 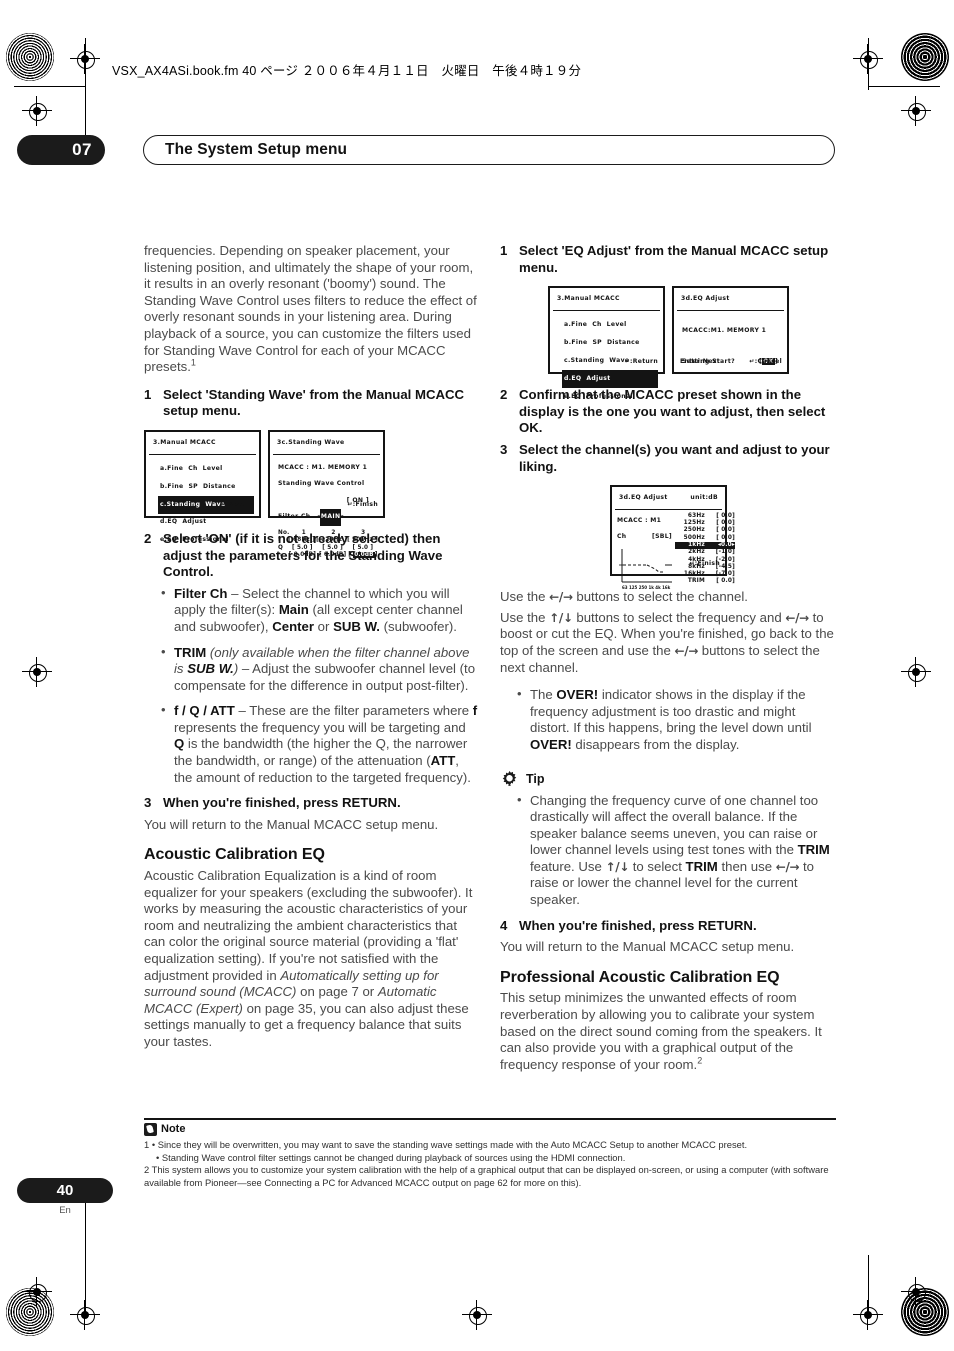 What do you see at coordinates (356, 626) in the screenshot?
I see `term-subw: SUB W.` at bounding box center [356, 626].